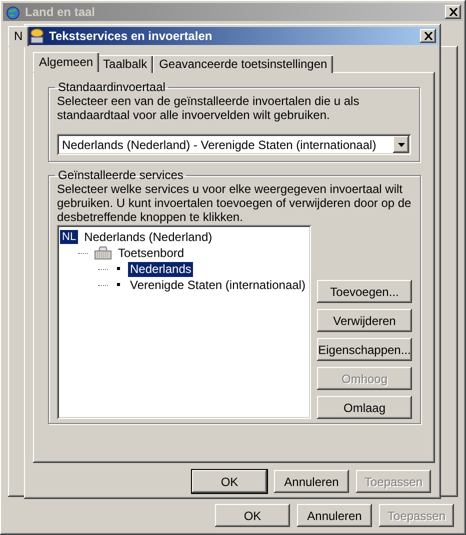  What do you see at coordinates (66, 62) in the screenshot?
I see `tab: Algemeen` at bounding box center [66, 62].